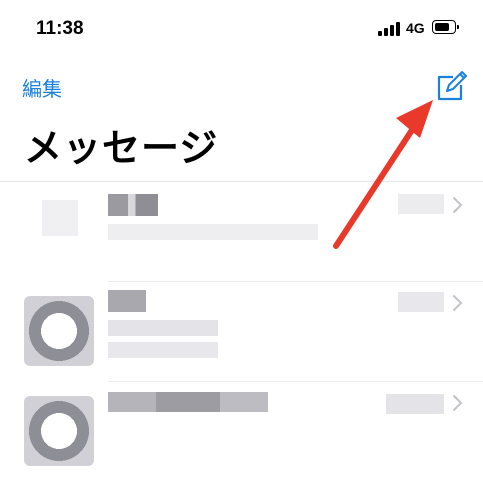  I want to click on battery-icon, so click(445, 27).